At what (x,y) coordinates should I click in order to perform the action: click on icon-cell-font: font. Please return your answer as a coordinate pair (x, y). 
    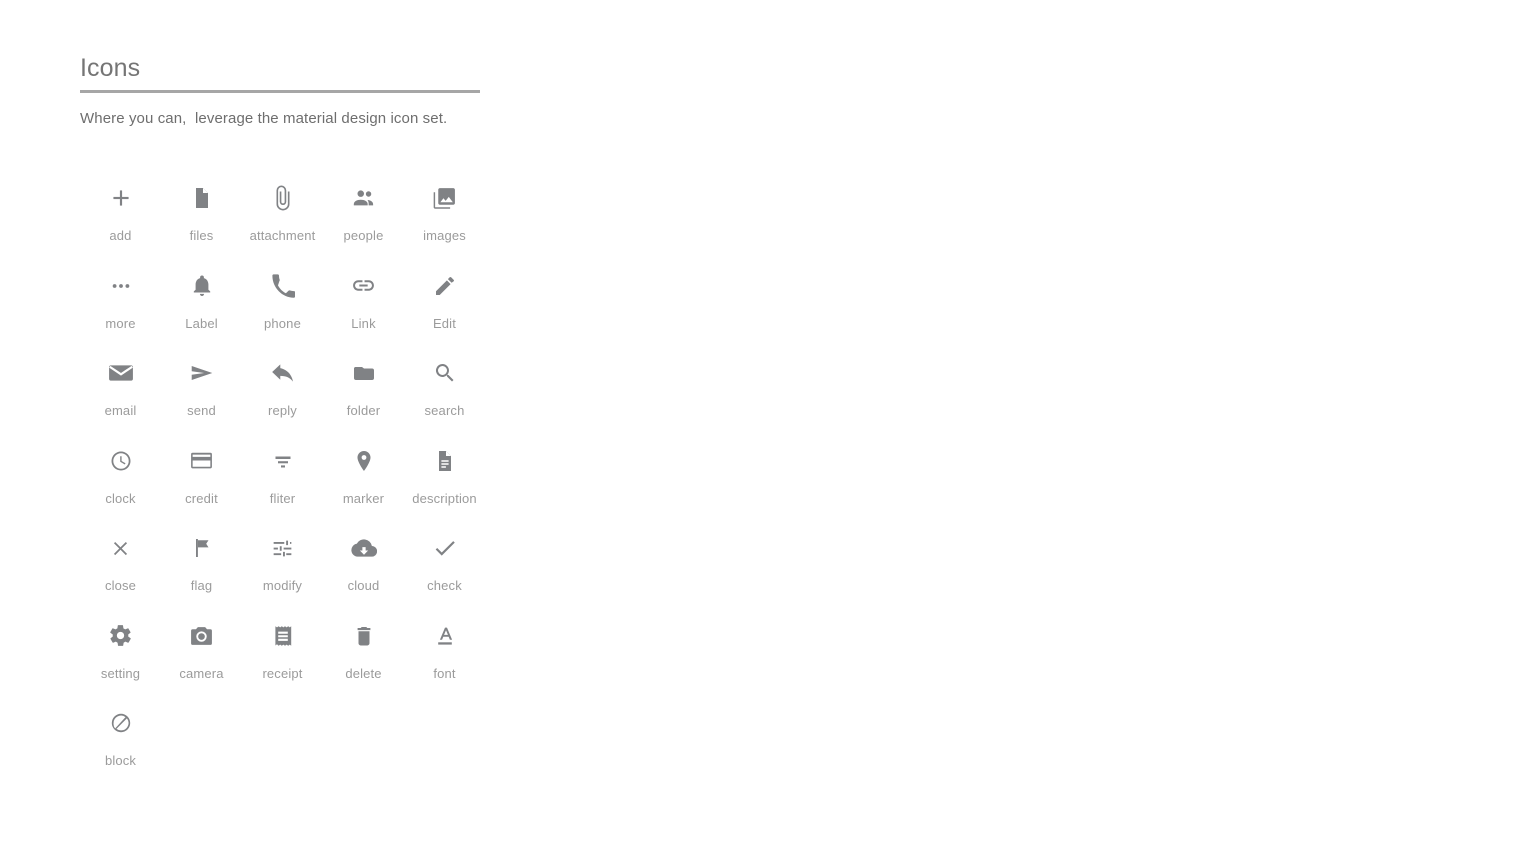
    Looking at the image, I should click on (444, 654).